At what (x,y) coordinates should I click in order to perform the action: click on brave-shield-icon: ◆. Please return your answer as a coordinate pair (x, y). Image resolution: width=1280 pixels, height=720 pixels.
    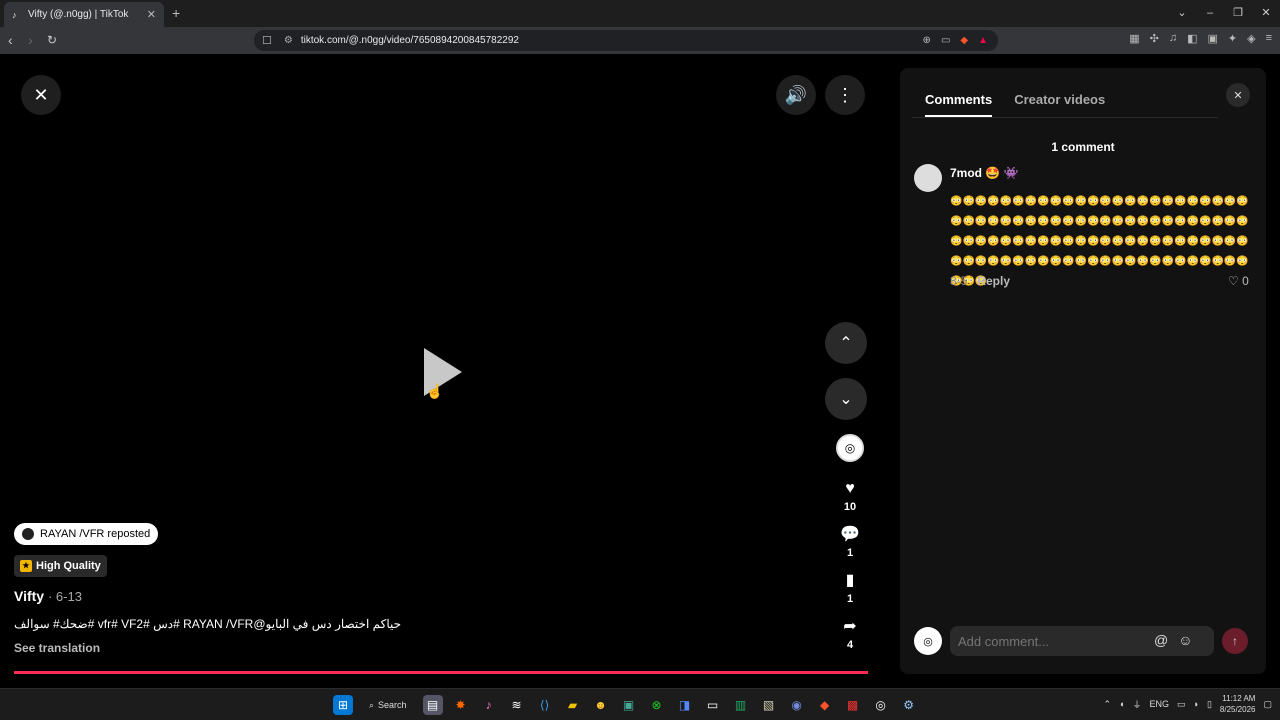
    Looking at the image, I should click on (964, 40).